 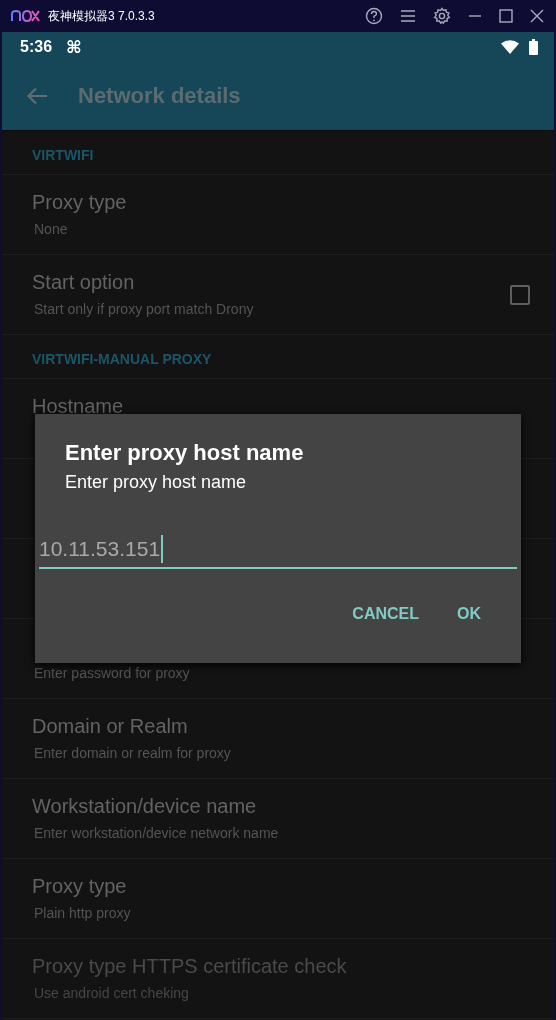 I want to click on clock-time: 5:36, so click(x=36, y=47).